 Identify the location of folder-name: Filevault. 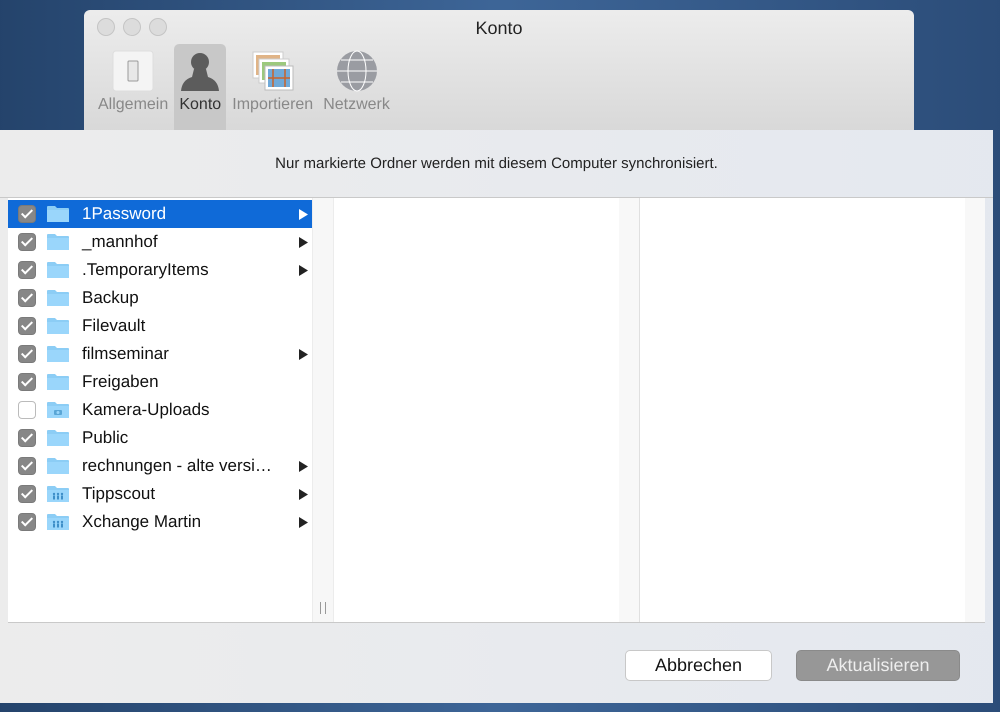
(114, 326).